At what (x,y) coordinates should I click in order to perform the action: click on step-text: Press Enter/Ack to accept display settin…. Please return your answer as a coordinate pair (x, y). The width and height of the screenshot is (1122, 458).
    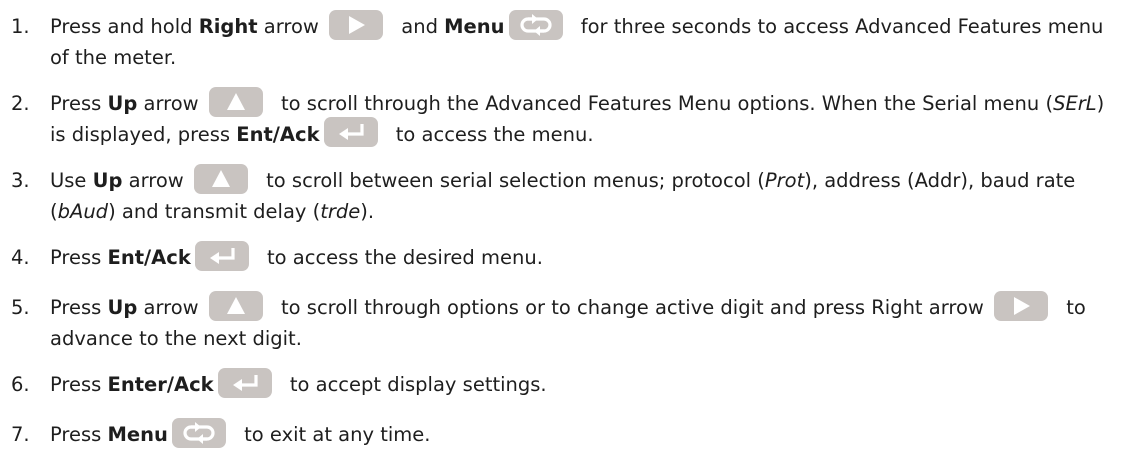
    Looking at the image, I should click on (582, 384).